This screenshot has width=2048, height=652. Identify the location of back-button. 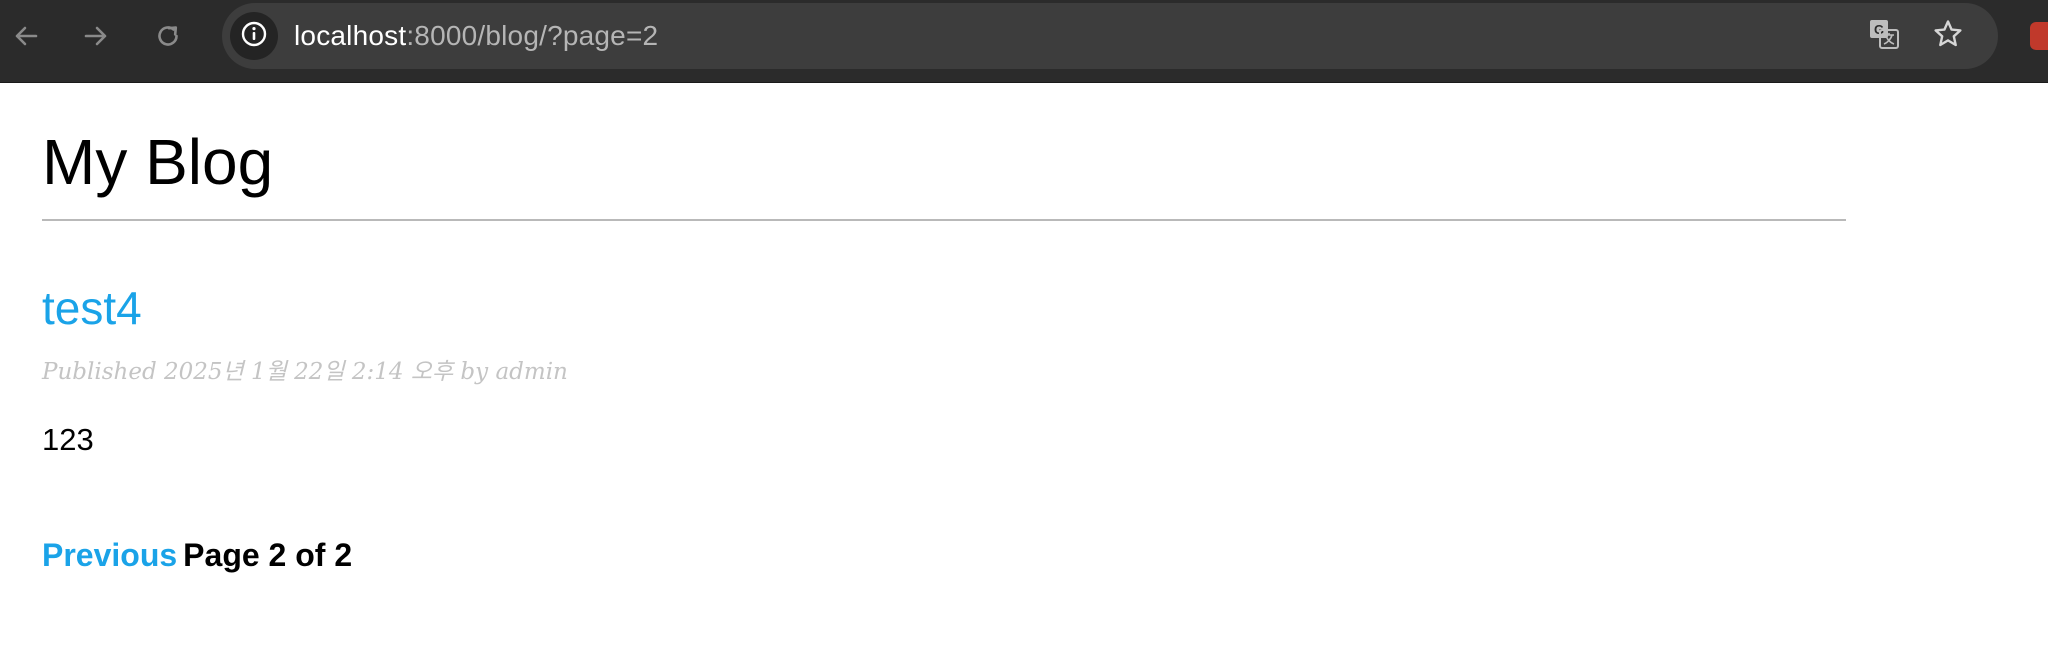
(26, 36).